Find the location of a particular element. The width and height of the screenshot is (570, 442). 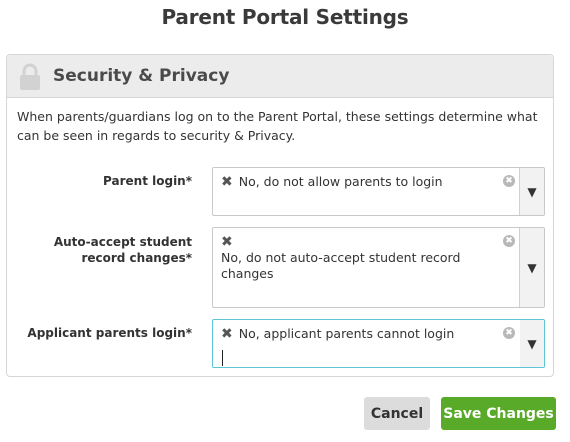

lock-icon is located at coordinates (30, 76).